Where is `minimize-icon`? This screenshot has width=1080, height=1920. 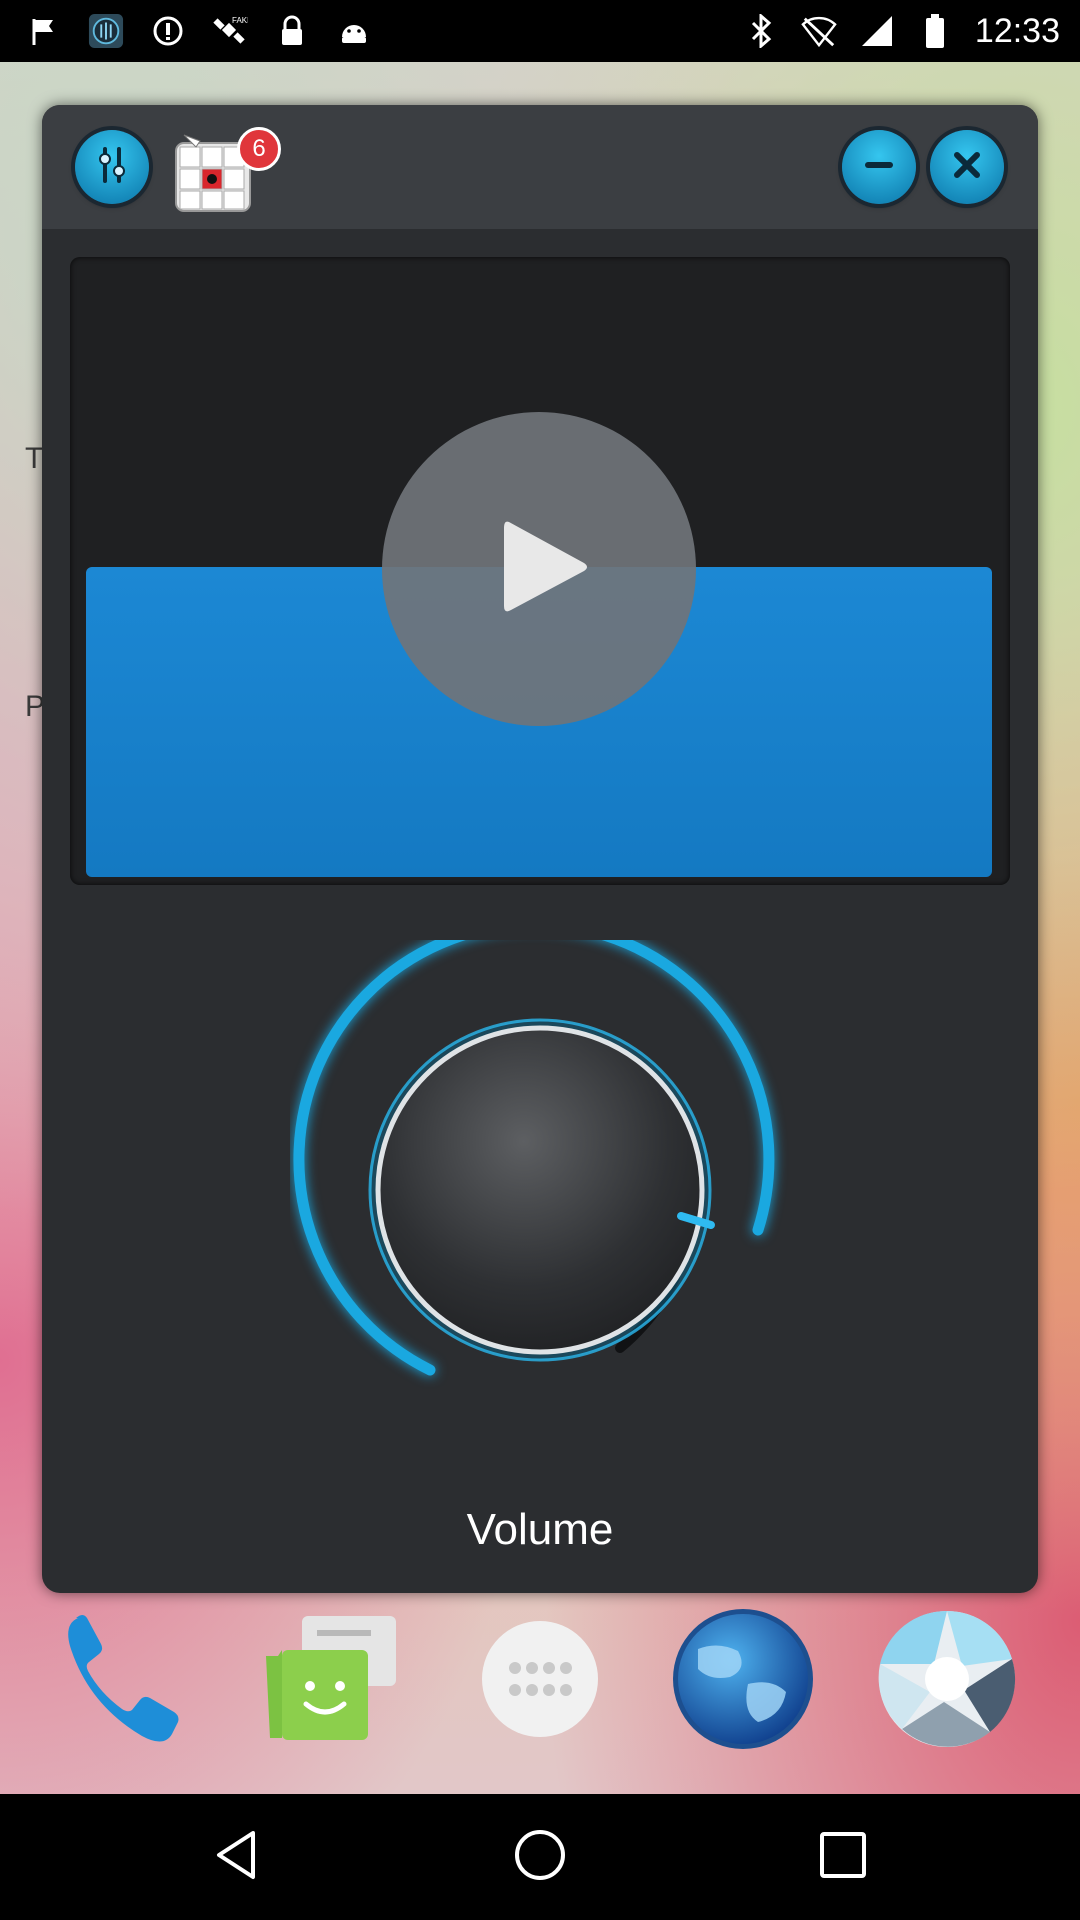
minimize-icon is located at coordinates (879, 167).